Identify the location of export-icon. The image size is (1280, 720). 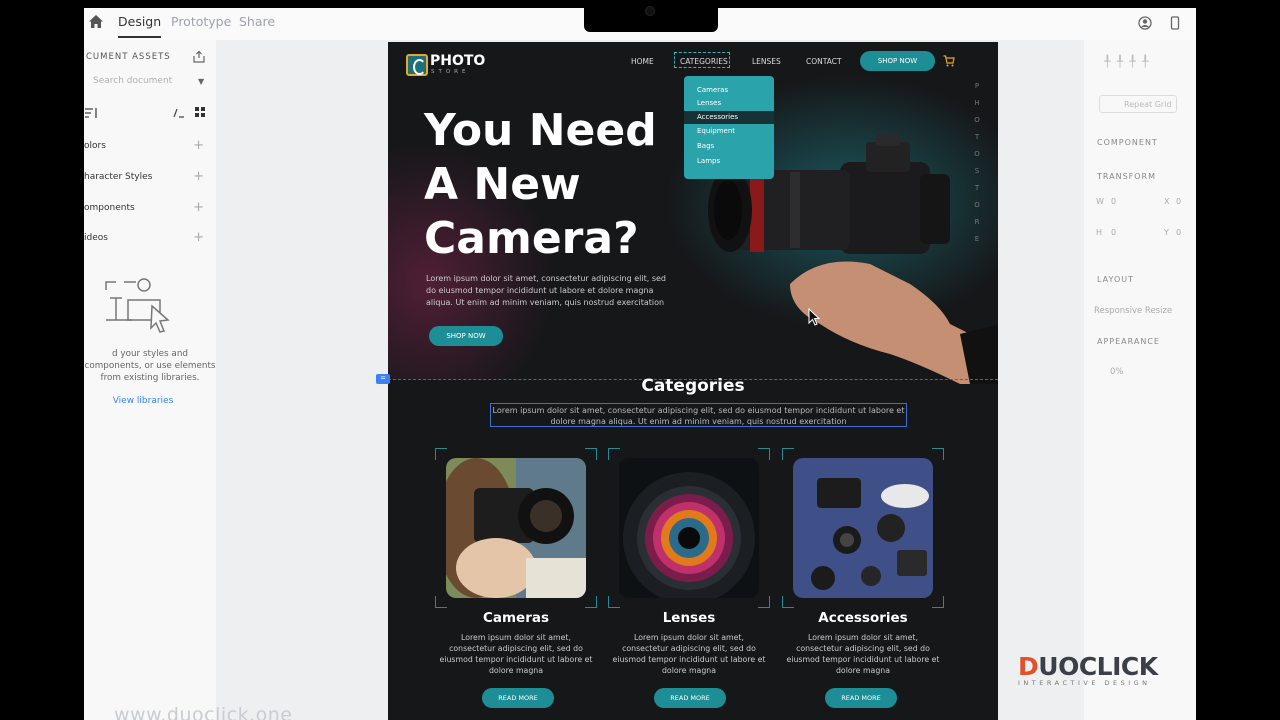
(199, 57).